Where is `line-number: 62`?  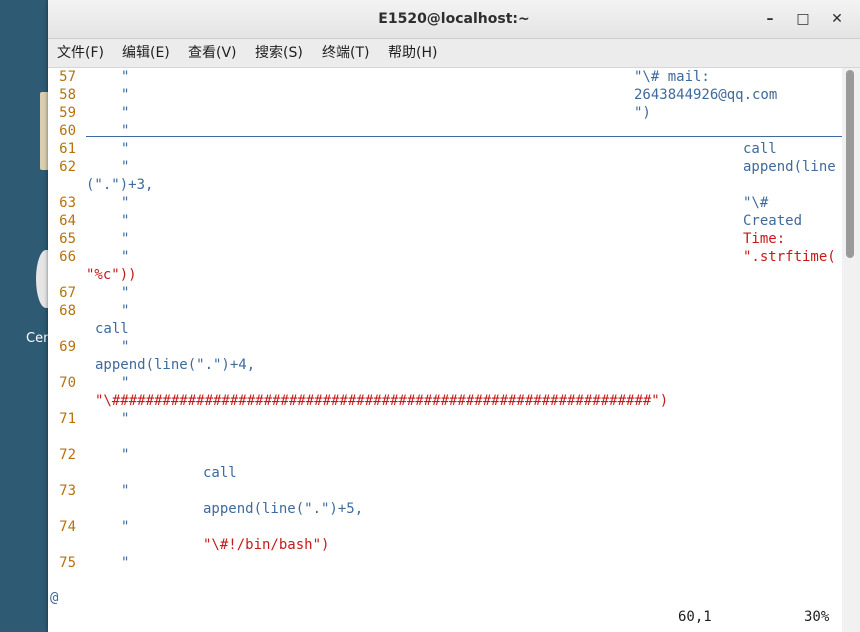
line-number: 62 is located at coordinates (67, 167).